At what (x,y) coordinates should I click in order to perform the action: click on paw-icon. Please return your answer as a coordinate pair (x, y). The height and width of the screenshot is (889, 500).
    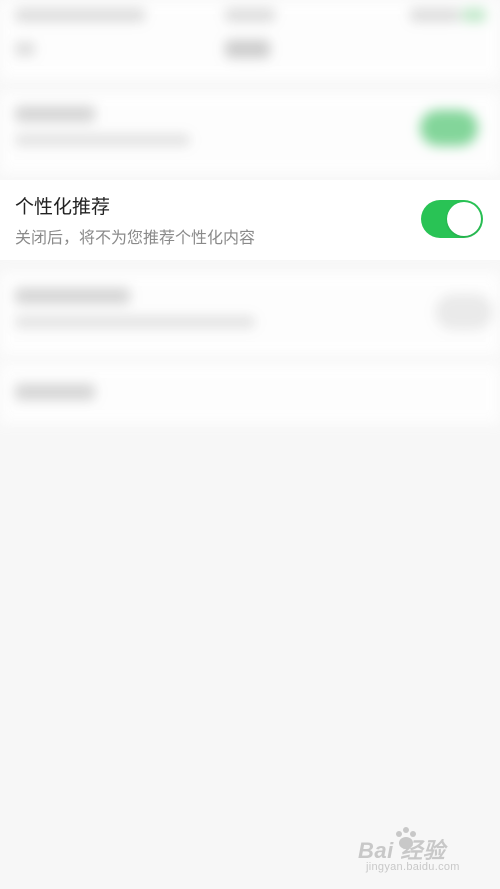
    Looking at the image, I should click on (406, 838).